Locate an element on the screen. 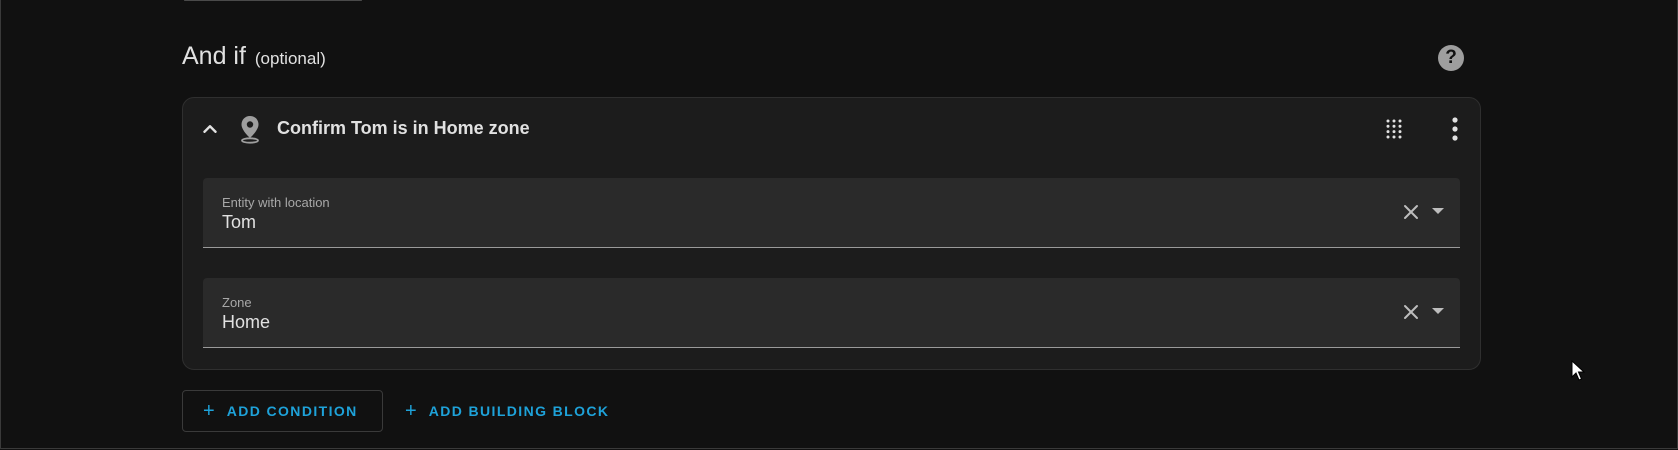 This screenshot has width=1678, height=450. mouse-cursor-icon is located at coordinates (1578, 370).